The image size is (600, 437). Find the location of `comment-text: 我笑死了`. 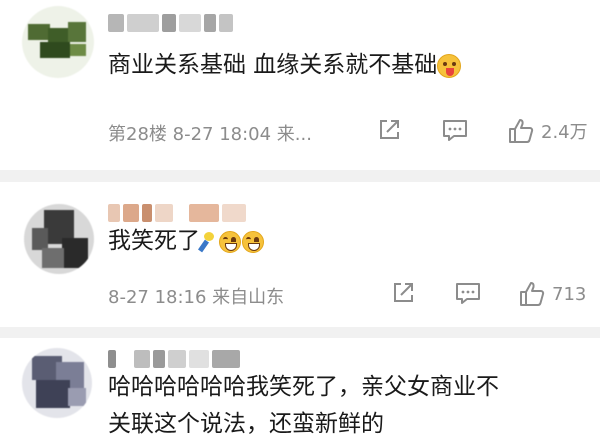

comment-text: 我笑死了 is located at coordinates (186, 241).